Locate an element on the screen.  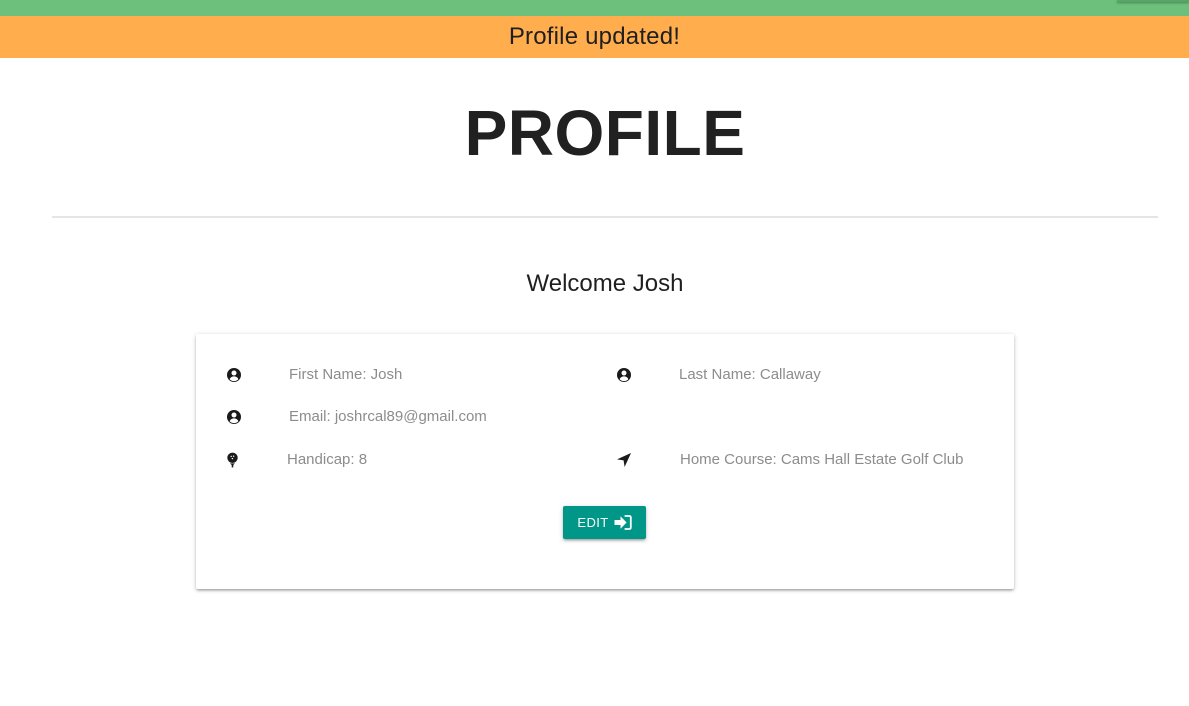
handicap-label: Handicap: 8 is located at coordinates (327, 459).